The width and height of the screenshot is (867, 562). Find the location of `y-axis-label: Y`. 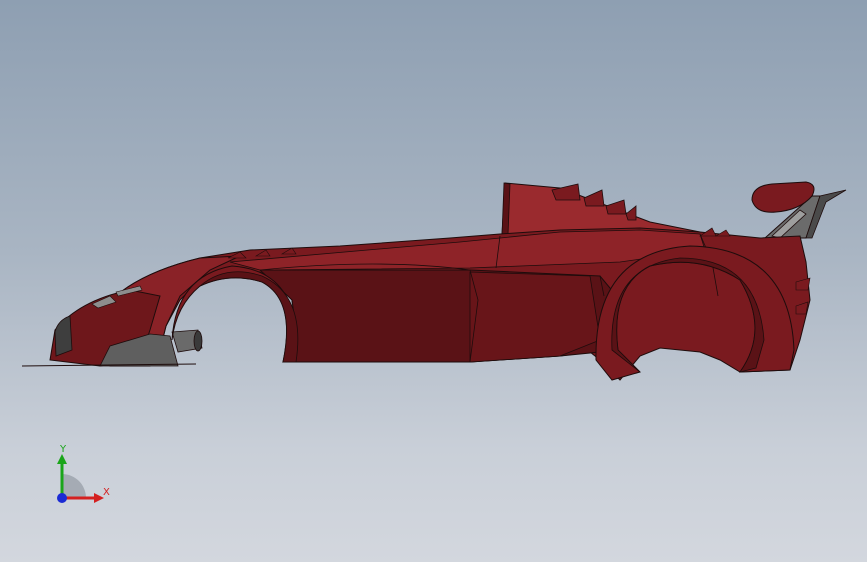

y-axis-label: Y is located at coordinates (63, 449).